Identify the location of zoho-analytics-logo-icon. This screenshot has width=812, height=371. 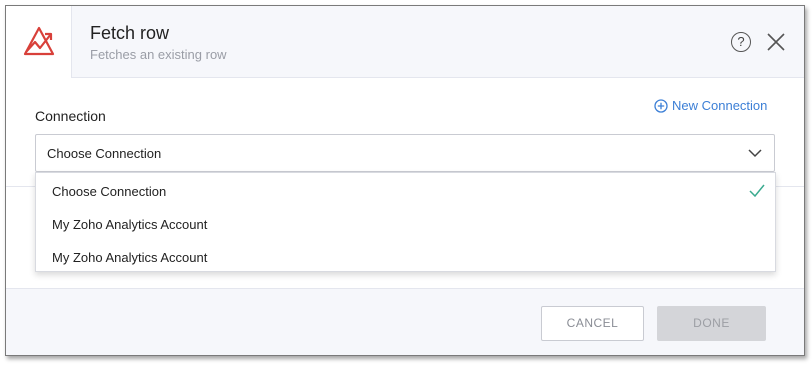
(39, 41).